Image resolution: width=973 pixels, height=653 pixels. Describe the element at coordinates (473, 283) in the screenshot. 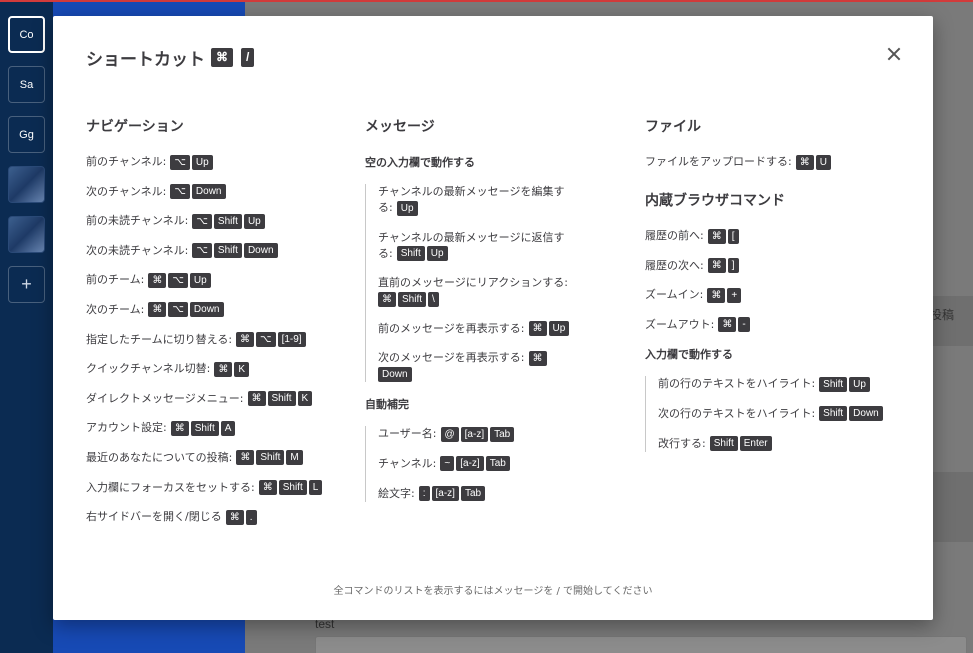

I see `shortcut-label: 直前のメッセージにリアクションする:` at that location.